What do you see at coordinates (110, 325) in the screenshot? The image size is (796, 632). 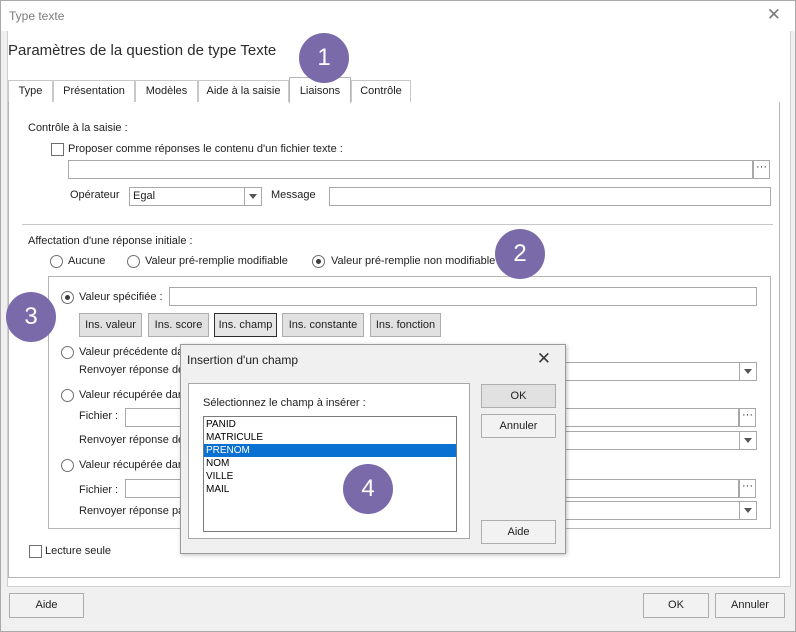 I see `ins-valeur-button: Ins. valeur` at bounding box center [110, 325].